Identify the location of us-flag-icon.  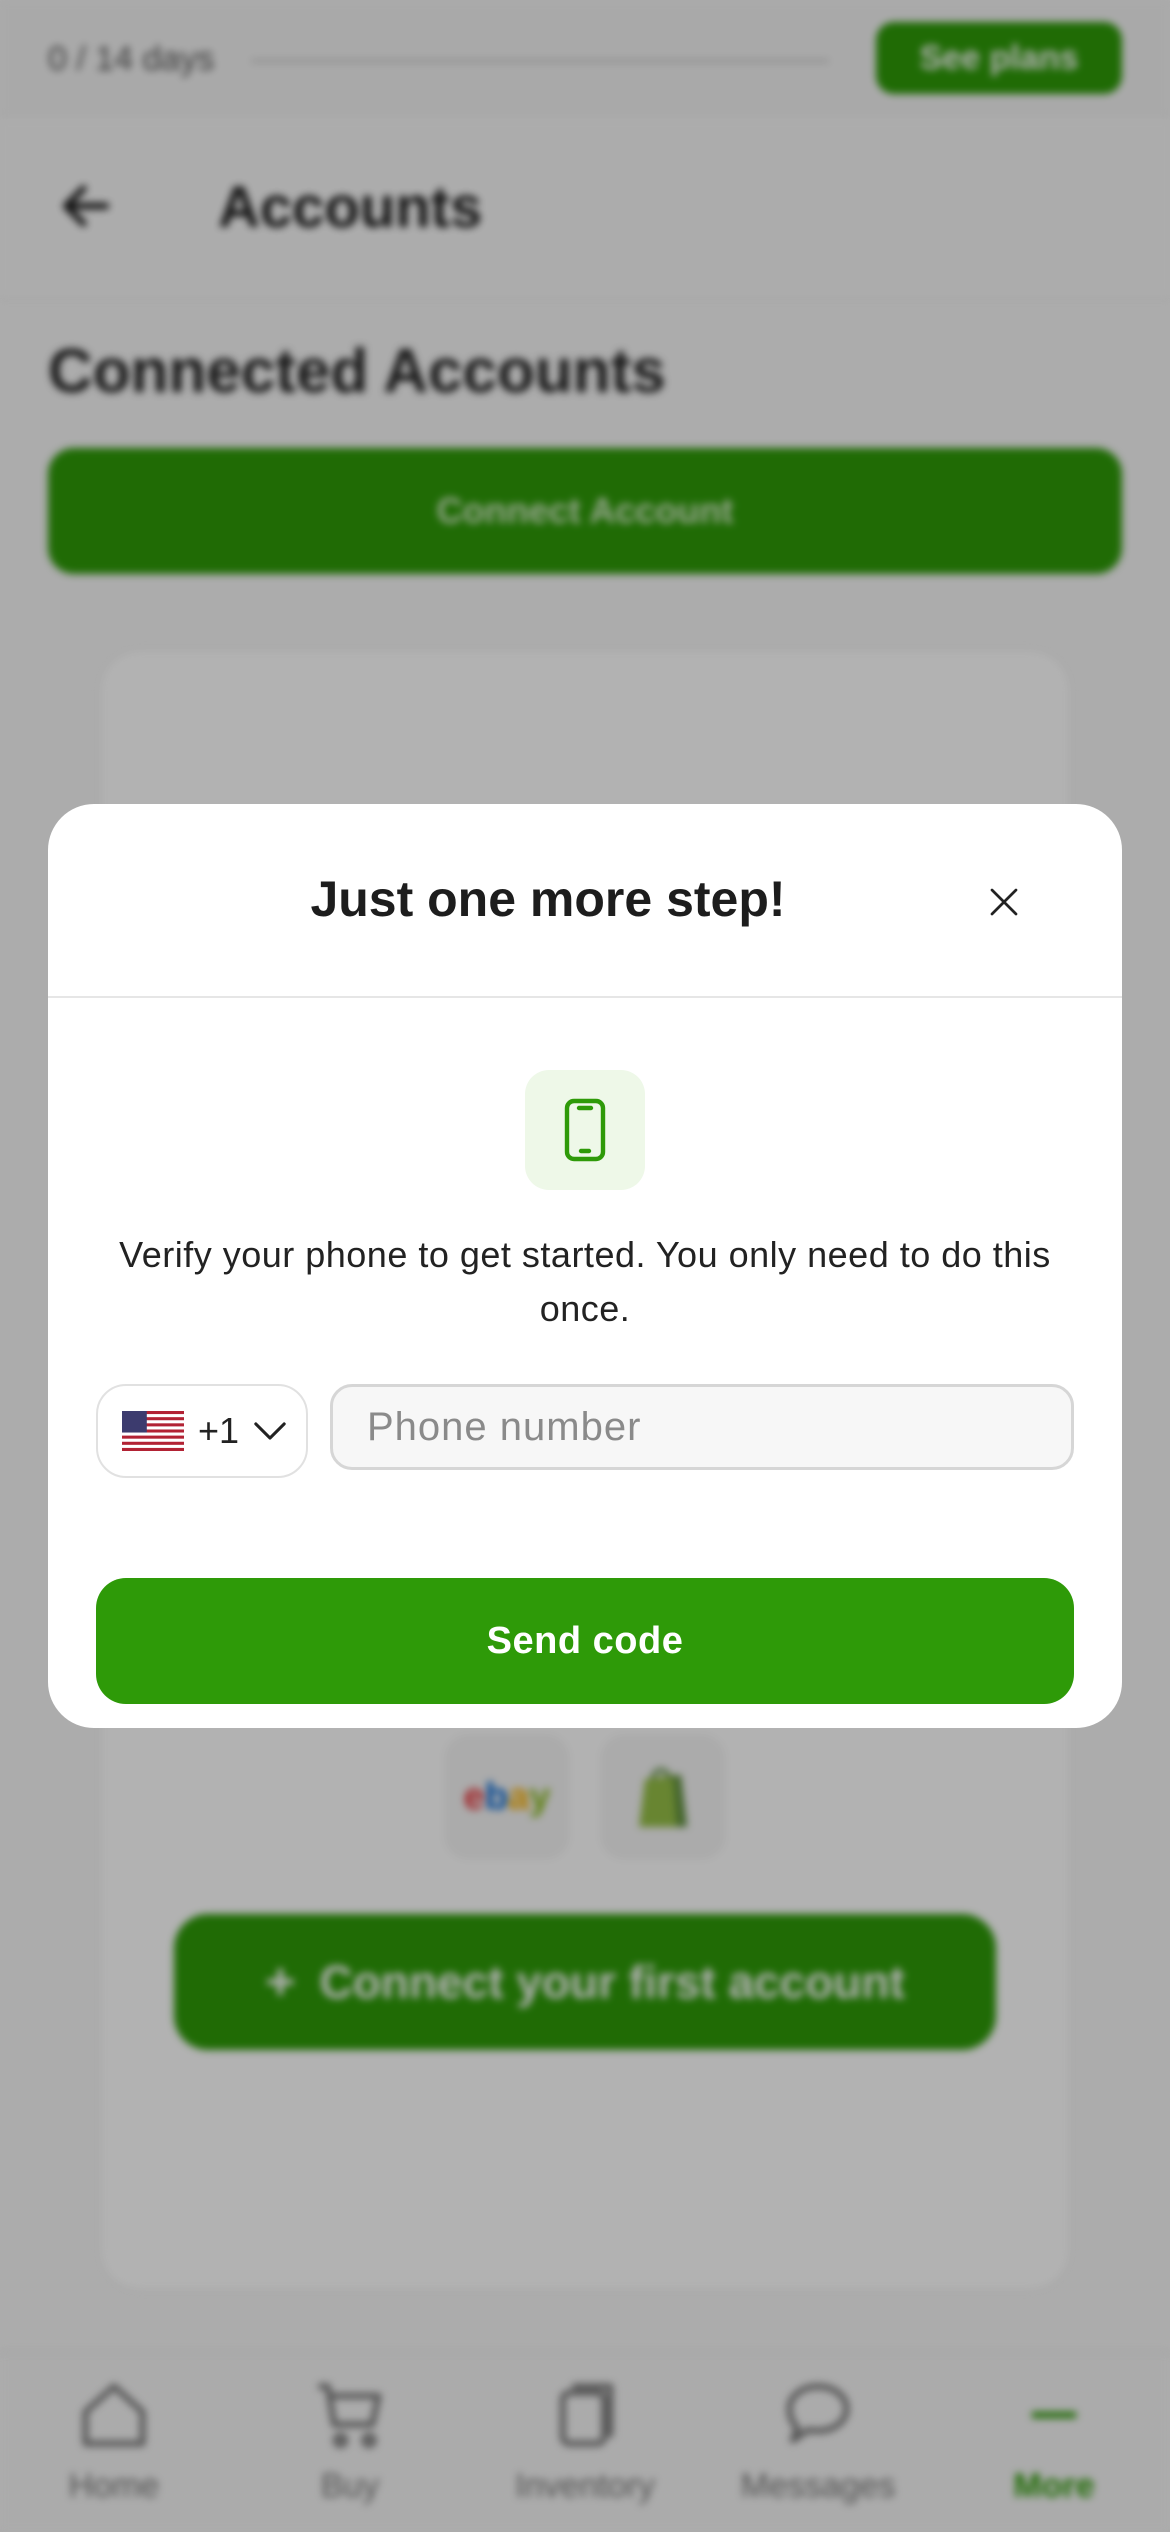
(153, 1431).